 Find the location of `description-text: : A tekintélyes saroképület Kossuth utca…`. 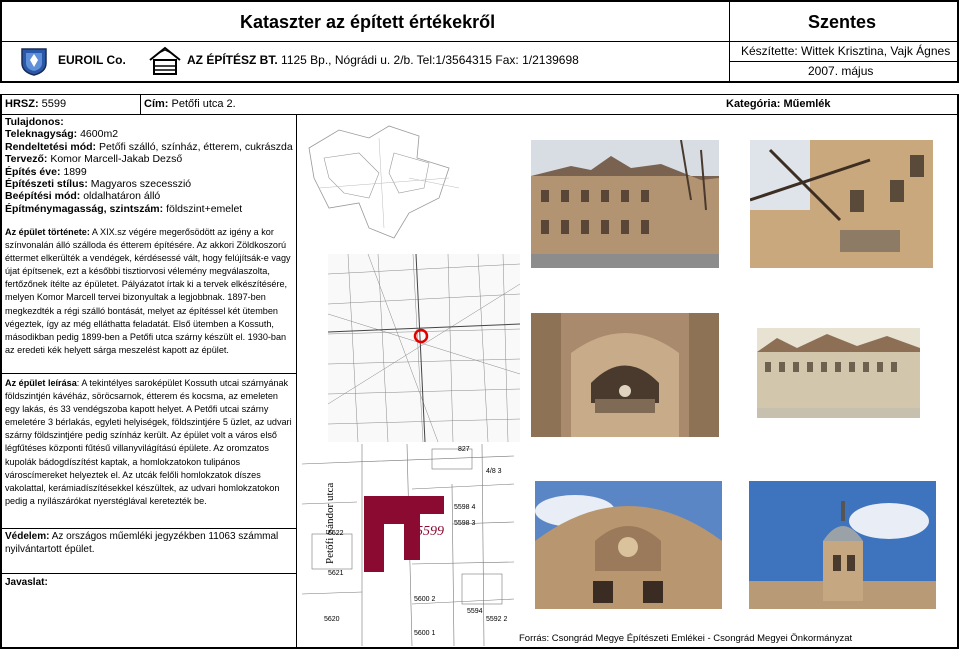

description-text: : A tekintélyes saroképület Kossuth utca… is located at coordinates (148, 442).